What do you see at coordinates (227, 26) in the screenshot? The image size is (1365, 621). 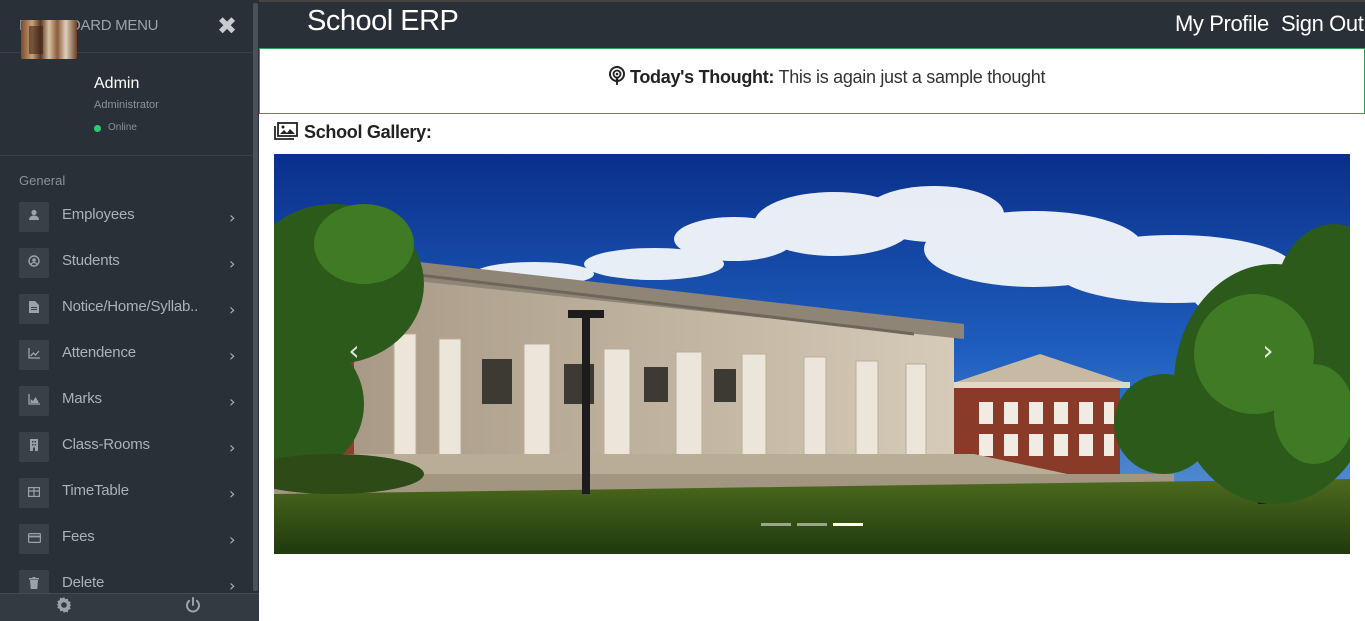 I see `close-icon: ✖` at bounding box center [227, 26].